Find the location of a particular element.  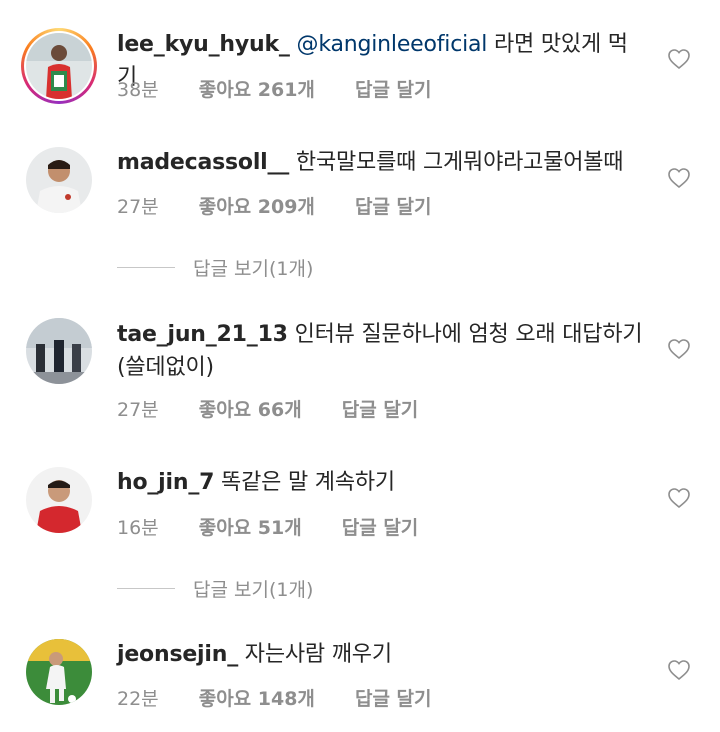

comment-username: jeonsejin_ is located at coordinates (177, 654).